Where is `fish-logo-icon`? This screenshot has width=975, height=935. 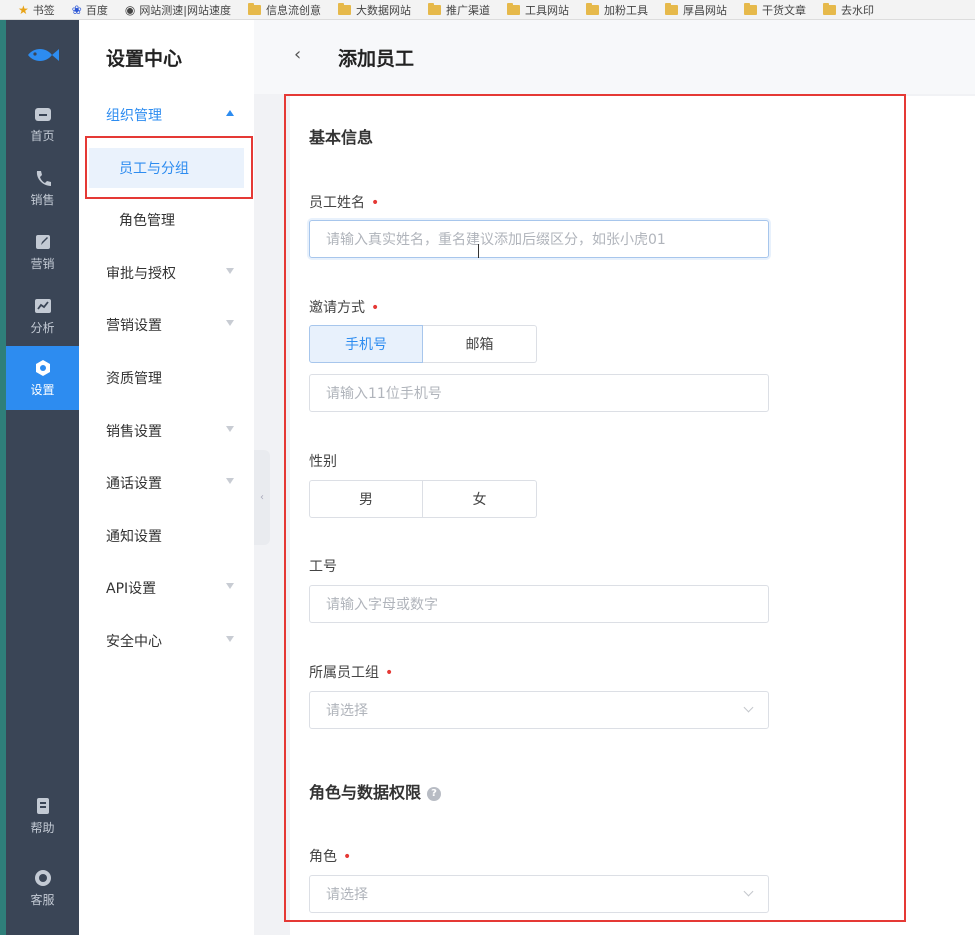 fish-logo-icon is located at coordinates (43, 55).